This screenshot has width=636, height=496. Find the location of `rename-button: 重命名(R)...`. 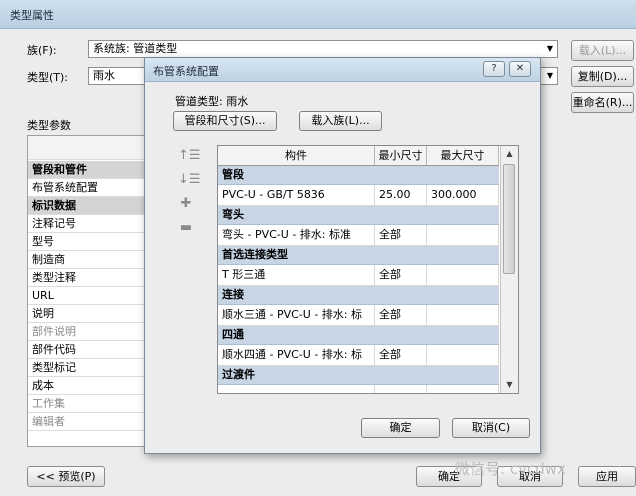

rename-button: 重命名(R)... is located at coordinates (602, 102).